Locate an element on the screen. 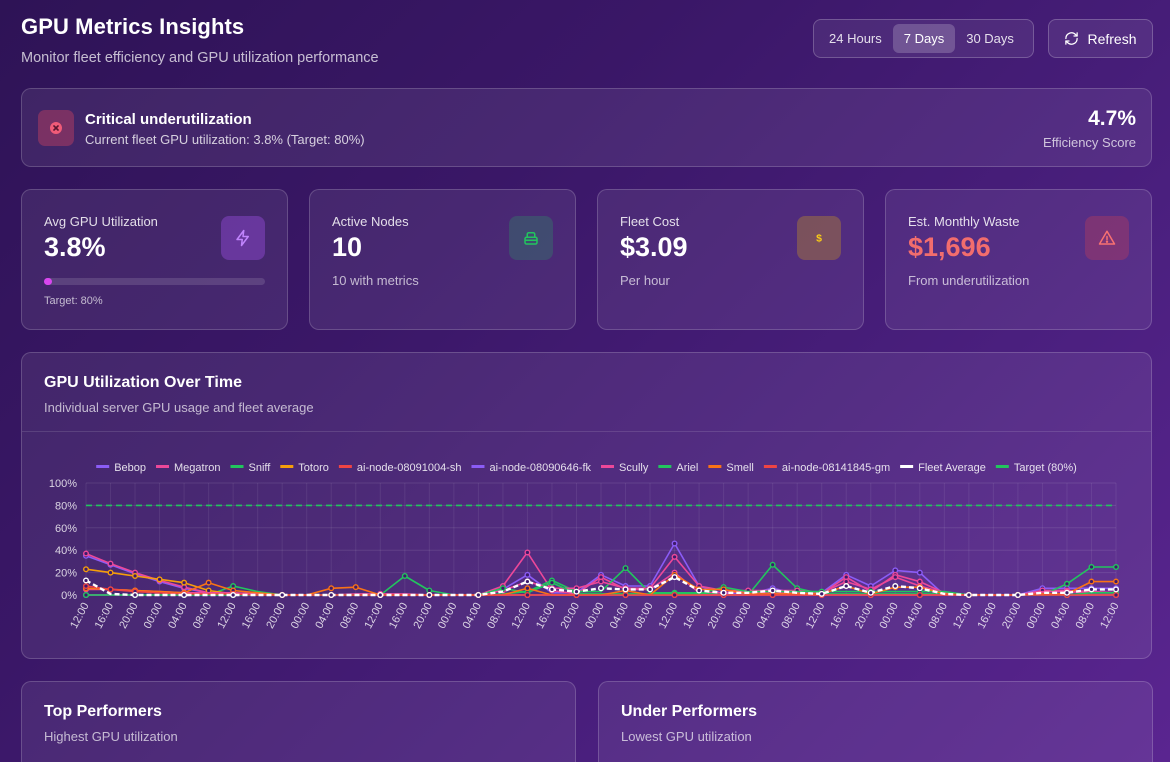  legend-label: Ariel is located at coordinates (687, 468).